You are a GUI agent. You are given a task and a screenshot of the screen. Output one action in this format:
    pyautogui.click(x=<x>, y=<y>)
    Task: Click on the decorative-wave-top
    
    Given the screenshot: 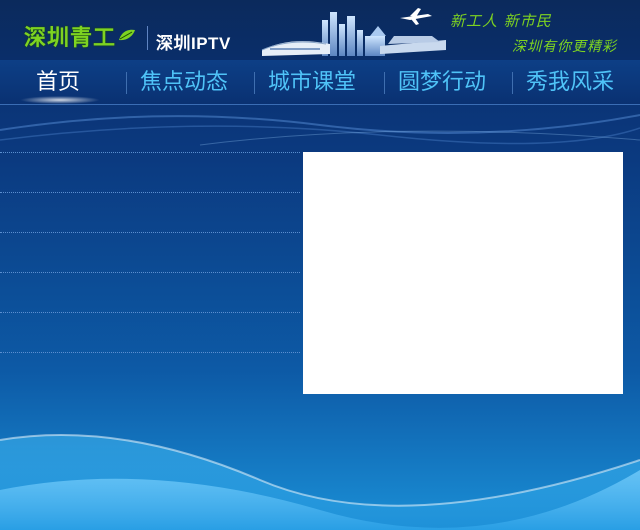 What is the action you would take?
    pyautogui.click(x=320, y=130)
    